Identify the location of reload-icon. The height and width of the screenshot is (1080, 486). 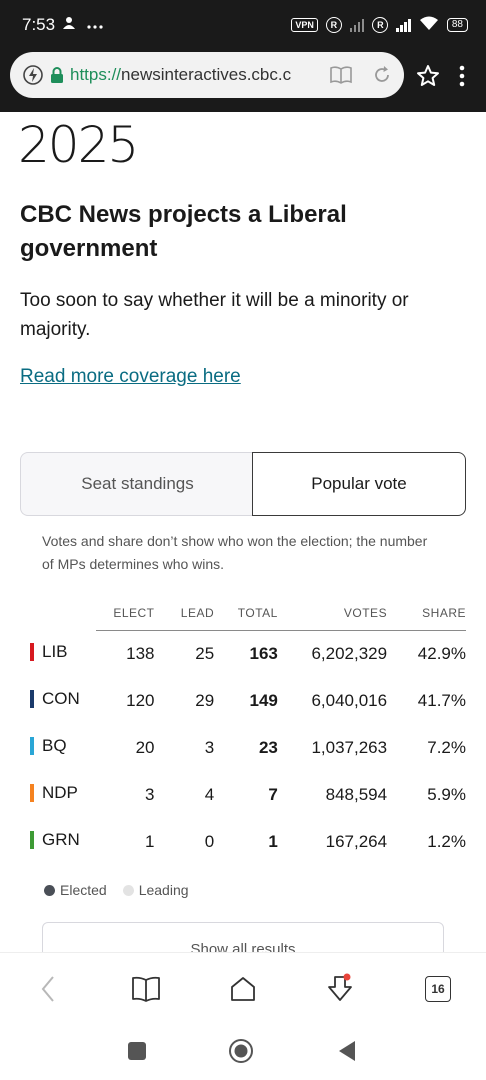
(382, 75).